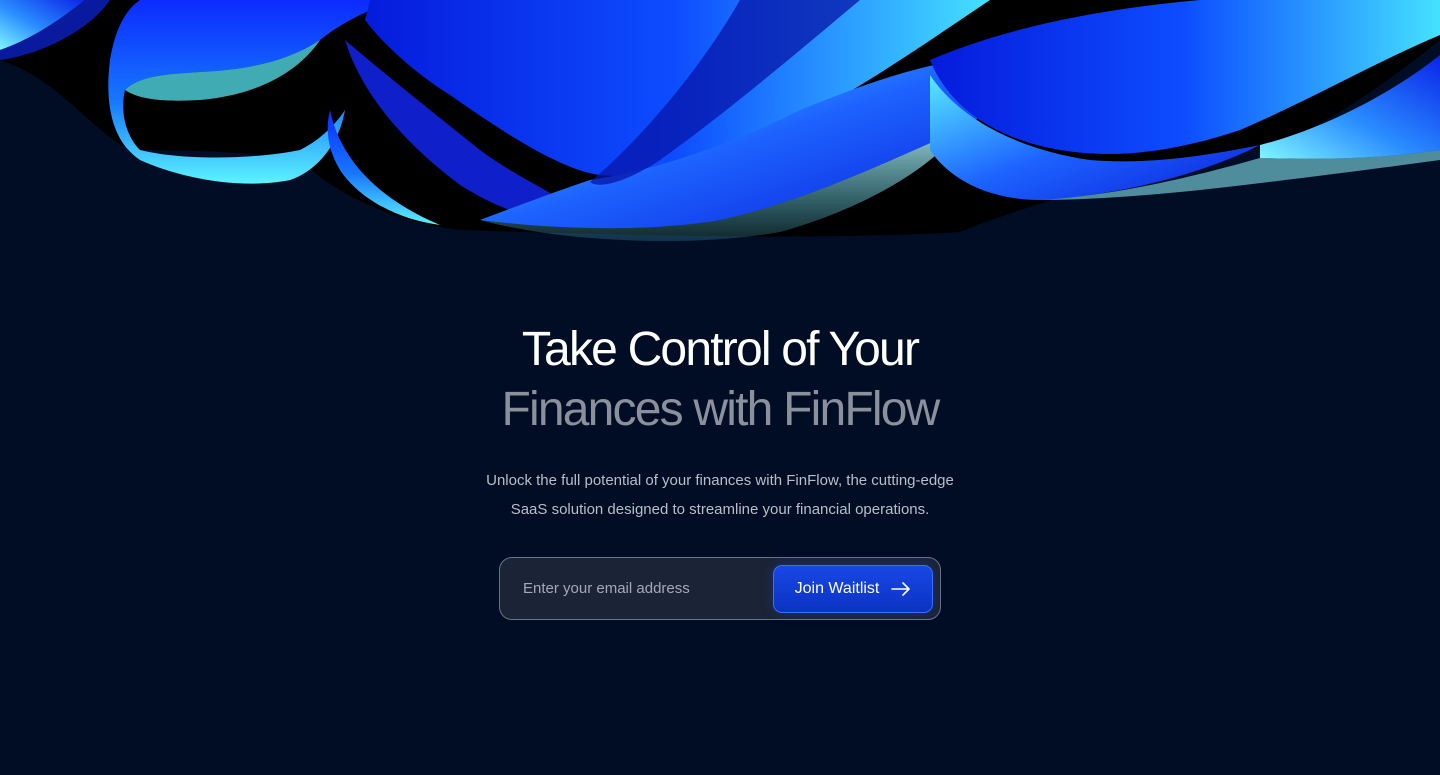 This screenshot has width=1440, height=775. Describe the element at coordinates (720, 409) in the screenshot. I see `headline-line-secondary: Finances with FinFlow` at that location.